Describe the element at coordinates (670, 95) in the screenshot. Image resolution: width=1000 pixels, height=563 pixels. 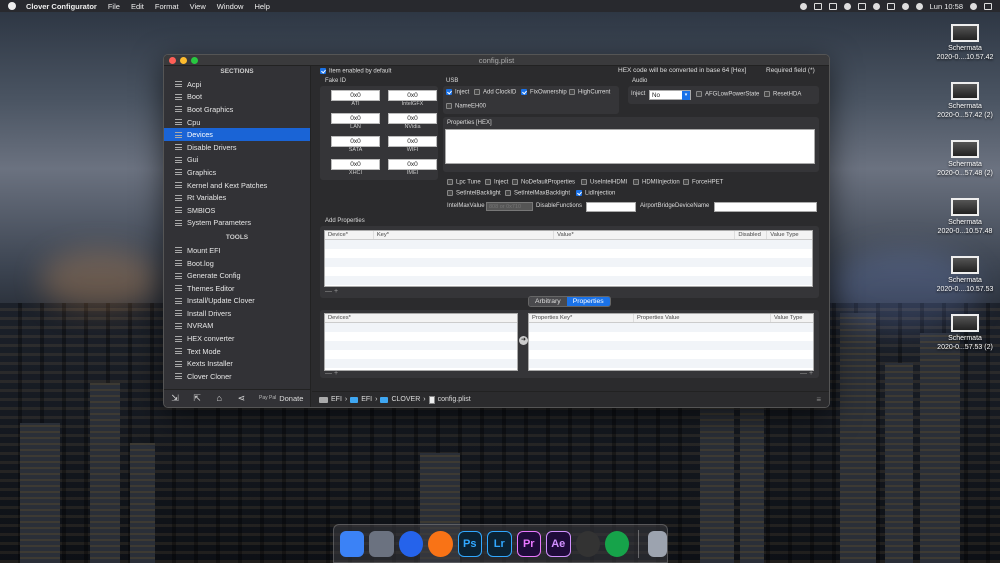
I see `audio-inject-select: No ▾` at that location.